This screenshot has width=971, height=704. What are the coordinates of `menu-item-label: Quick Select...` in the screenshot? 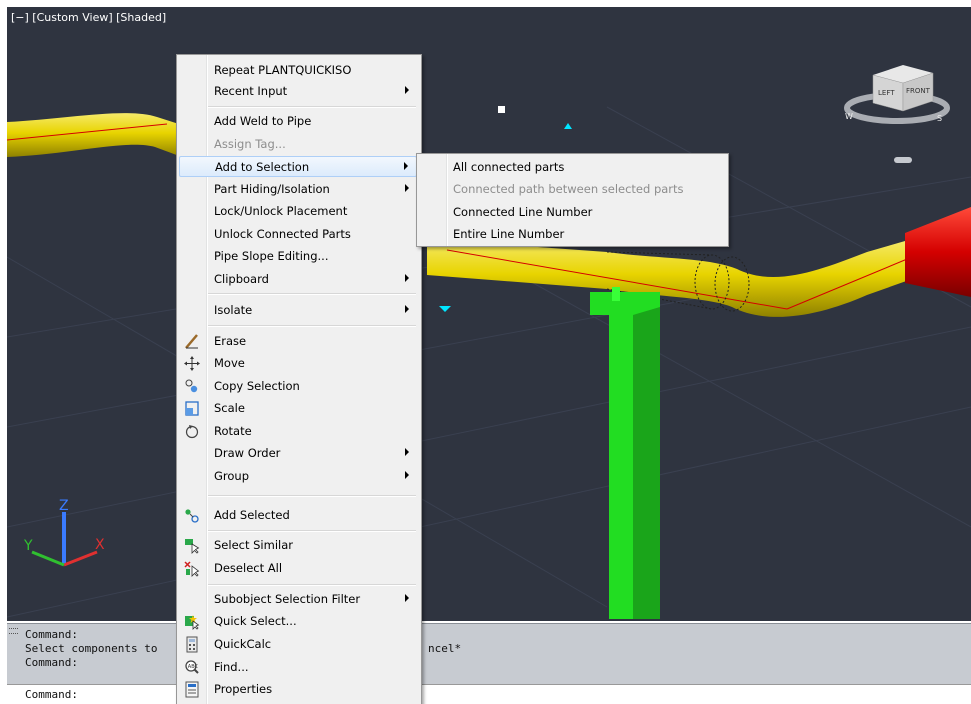 It's located at (255, 621).